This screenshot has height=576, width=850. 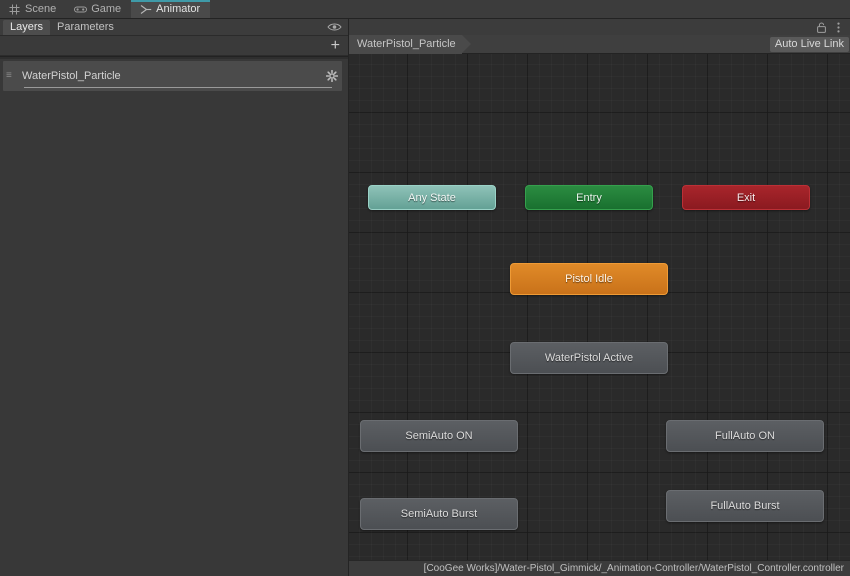 I want to click on state-node-label: Exit, so click(x=746, y=197).